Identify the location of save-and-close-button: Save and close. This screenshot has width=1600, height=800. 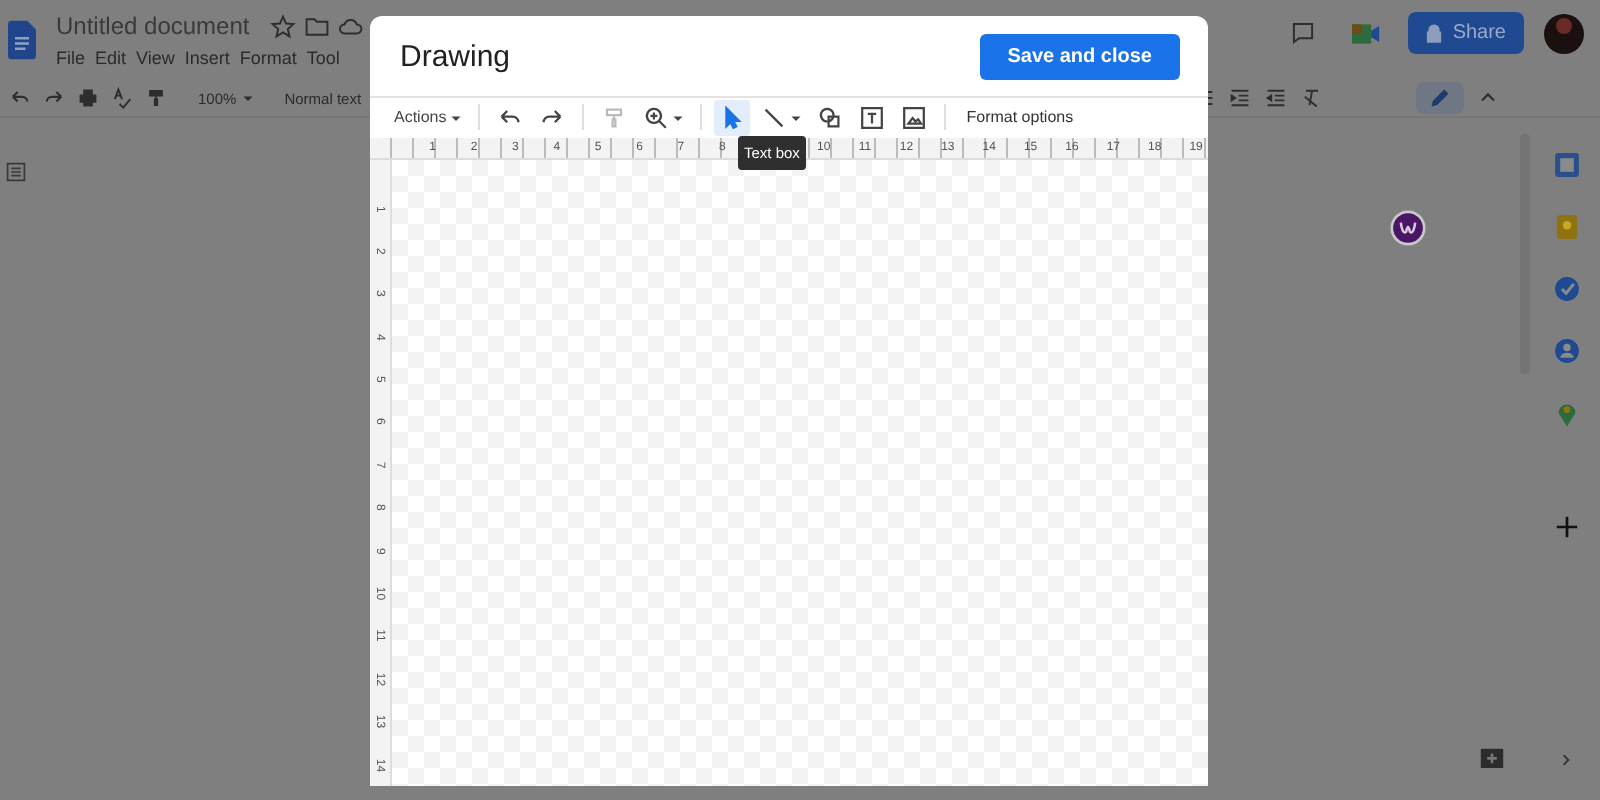
(1079, 56).